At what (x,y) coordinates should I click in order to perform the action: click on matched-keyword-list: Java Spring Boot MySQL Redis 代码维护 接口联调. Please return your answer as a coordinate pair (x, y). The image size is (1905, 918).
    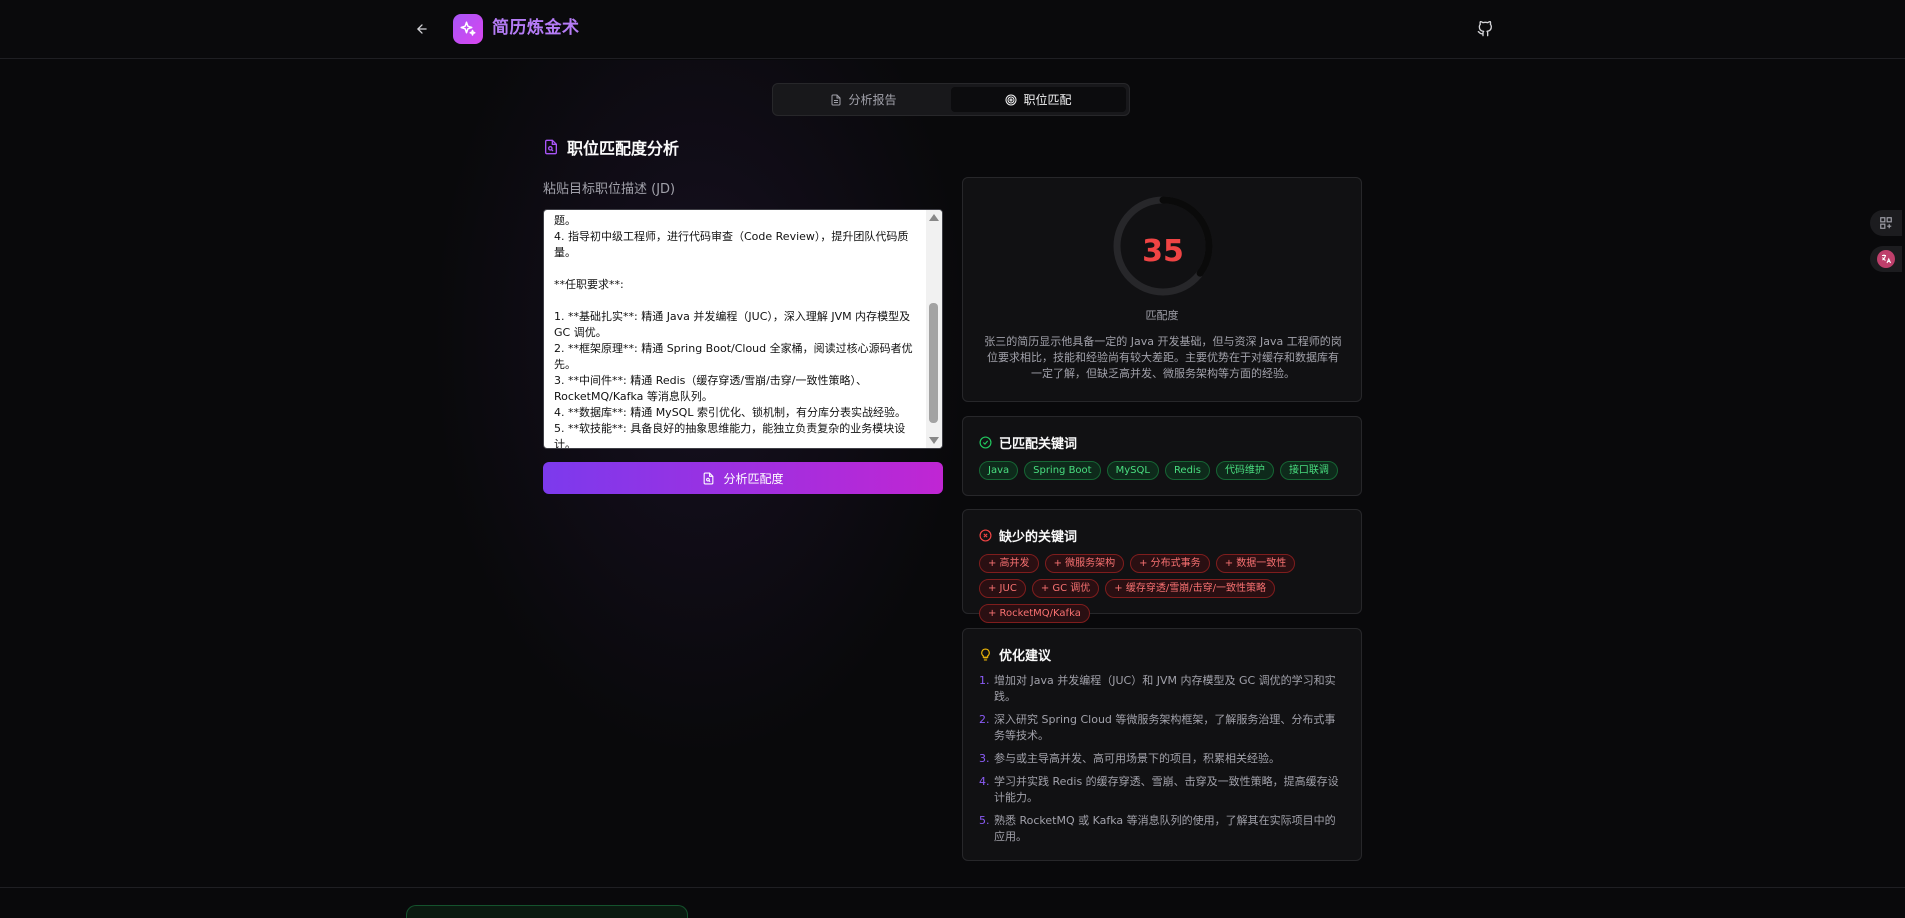
    Looking at the image, I should click on (1163, 470).